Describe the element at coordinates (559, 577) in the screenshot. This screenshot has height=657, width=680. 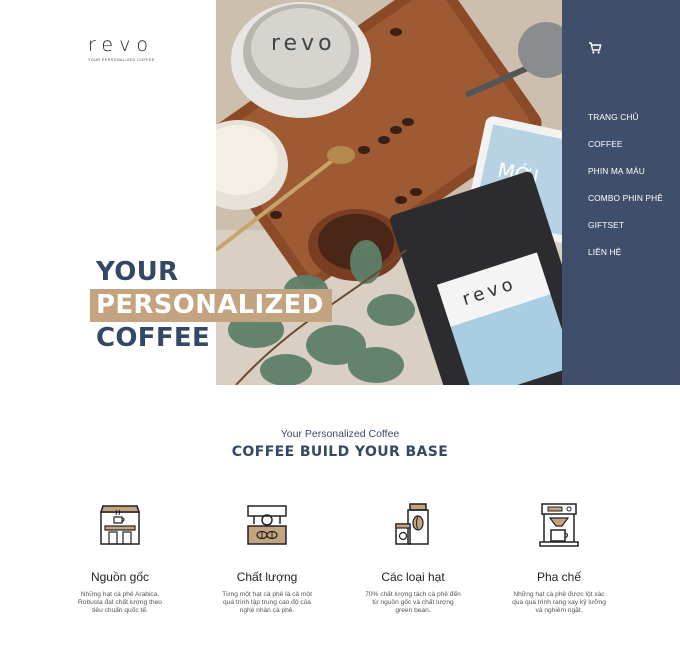
I see `feature-brewing-title: Pha chế` at that location.